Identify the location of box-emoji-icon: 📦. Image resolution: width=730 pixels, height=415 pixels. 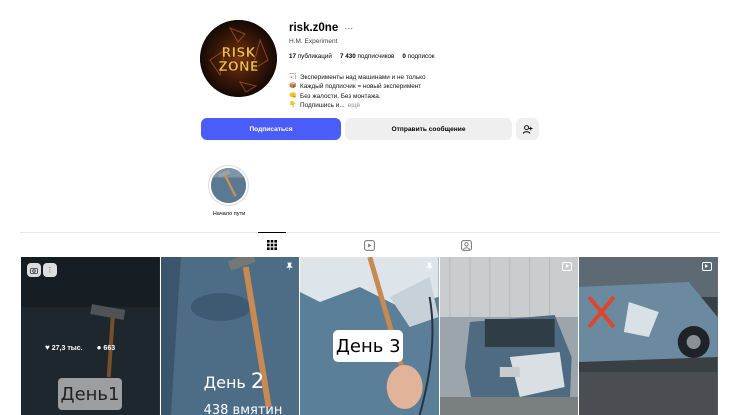
(293, 86).